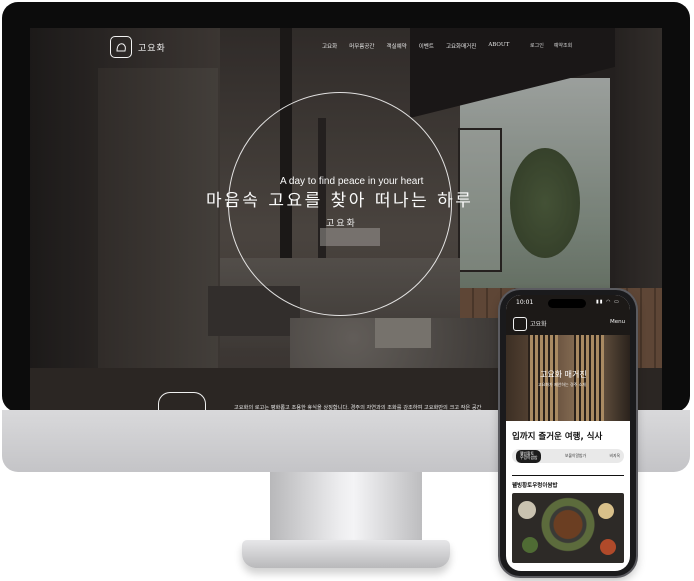 Image resolution: width=694 pixels, height=581 pixels. Describe the element at coordinates (575, 456) in the screenshot. I see `tab-restaurant-2: 보물이알밥가` at that location.